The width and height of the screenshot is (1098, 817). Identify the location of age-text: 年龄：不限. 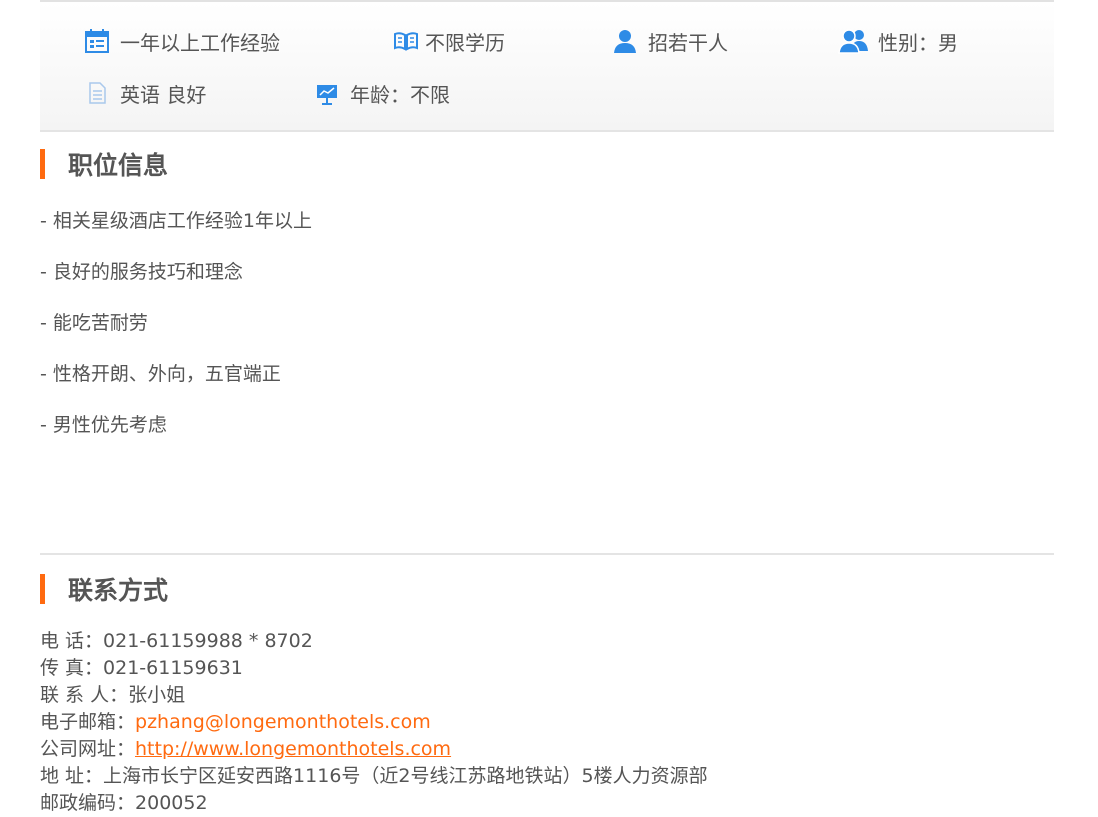
(400, 94).